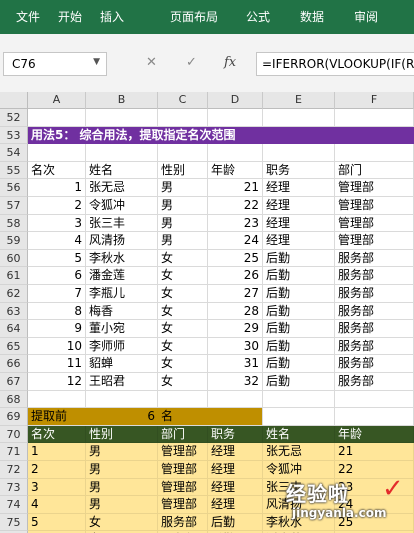 Image resolution: width=414 pixels, height=533 pixels. What do you see at coordinates (235, 382) in the screenshot?
I see `table-cell: 32` at bounding box center [235, 382].